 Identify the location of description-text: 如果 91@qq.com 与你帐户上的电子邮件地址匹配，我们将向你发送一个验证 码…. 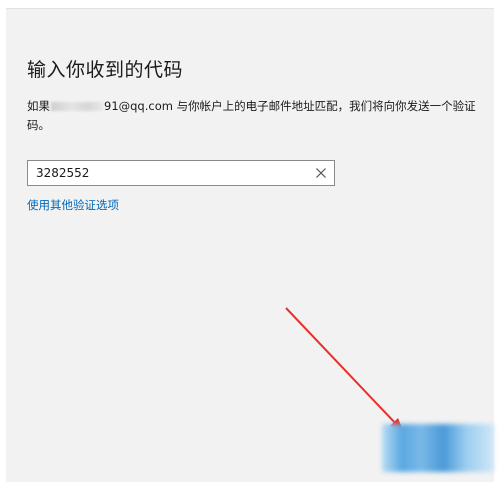
(262, 116).